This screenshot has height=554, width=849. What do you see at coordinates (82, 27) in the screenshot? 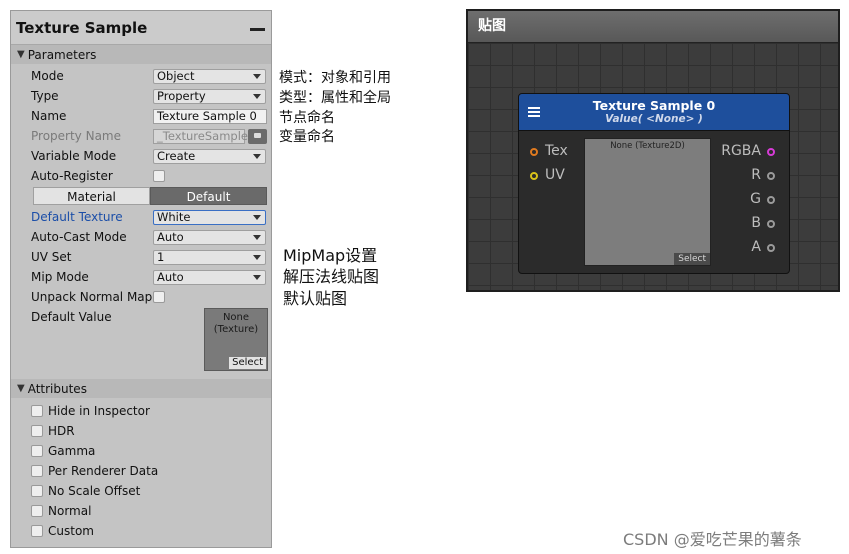
I see `inspector-title: Texture Sample` at bounding box center [82, 27].